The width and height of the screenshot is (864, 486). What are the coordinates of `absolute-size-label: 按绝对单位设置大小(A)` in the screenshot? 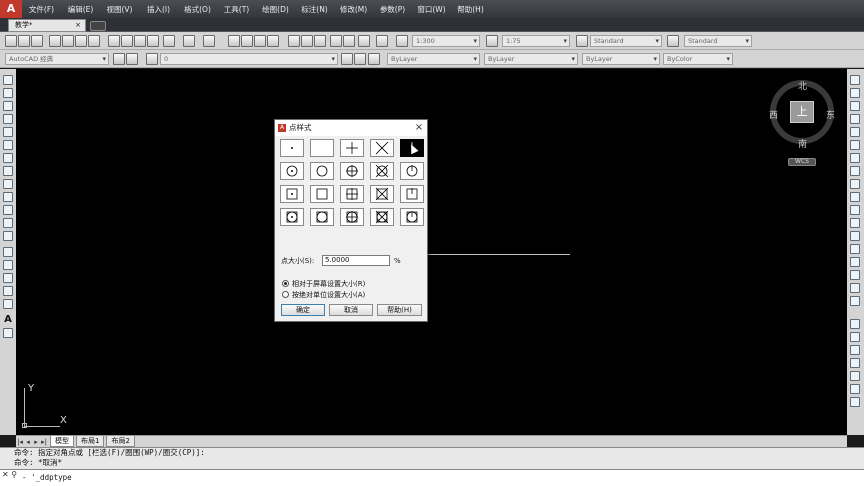 It's located at (328, 295).